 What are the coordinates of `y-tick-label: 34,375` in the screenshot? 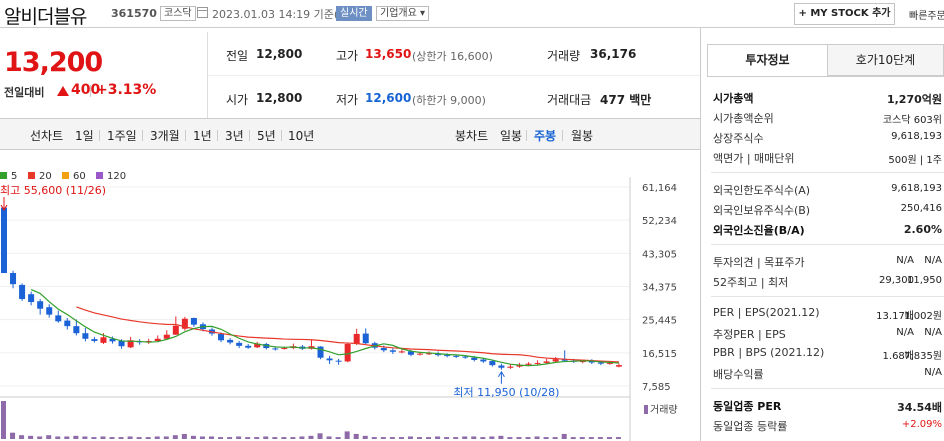 It's located at (659, 288).